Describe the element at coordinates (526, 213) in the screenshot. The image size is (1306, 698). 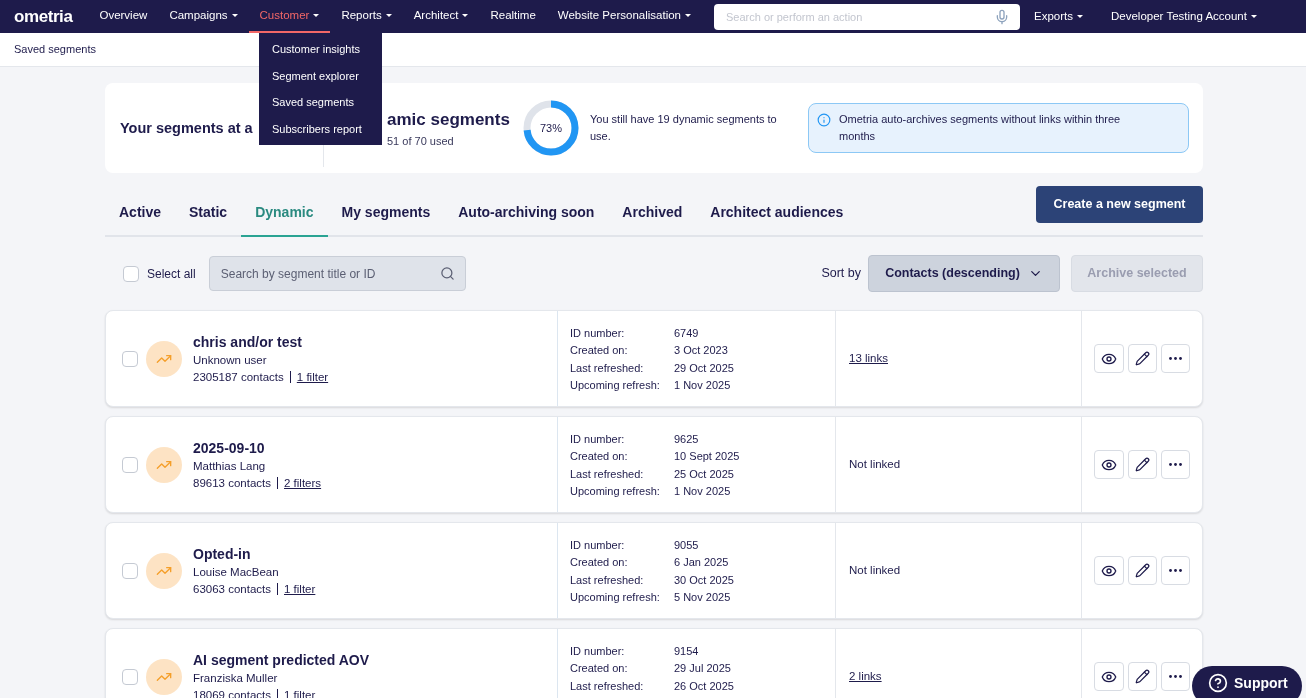
I see `tab: Auto-archiving soon` at that location.